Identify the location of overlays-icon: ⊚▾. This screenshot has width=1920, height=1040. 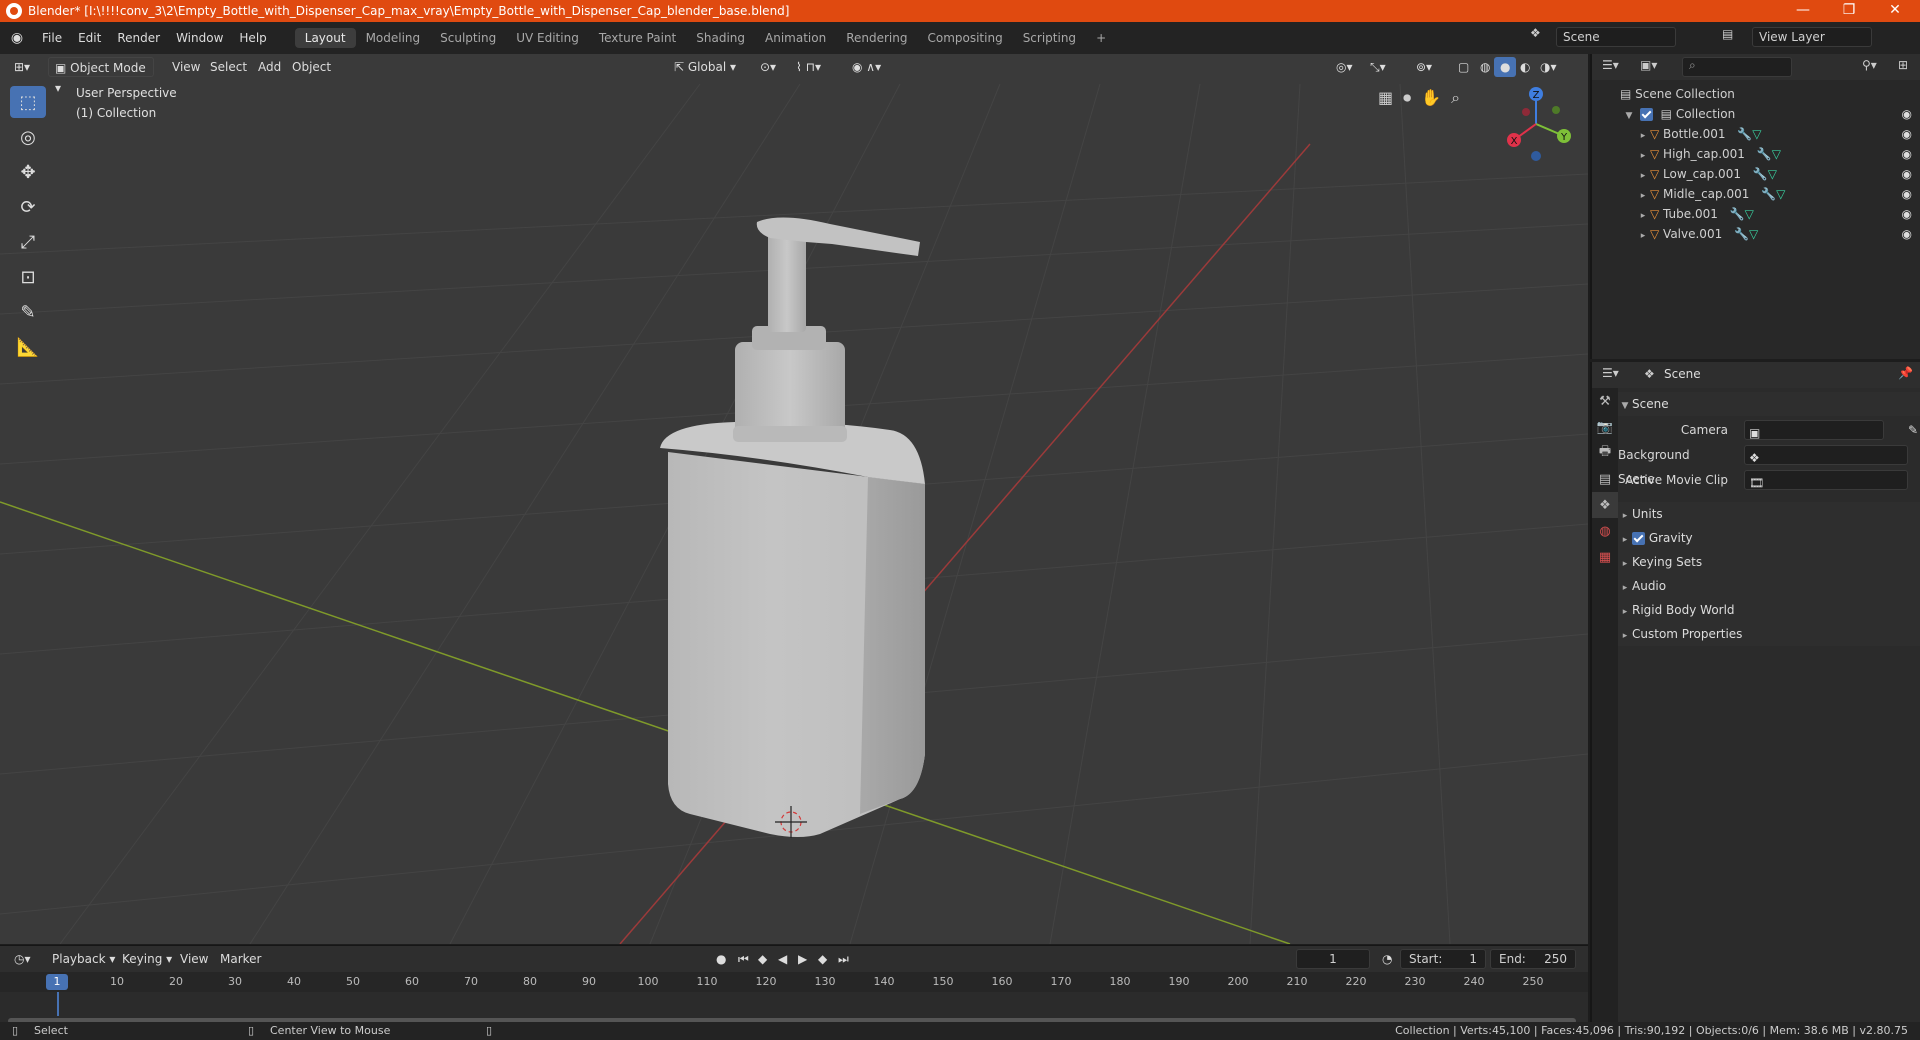
(1424, 67).